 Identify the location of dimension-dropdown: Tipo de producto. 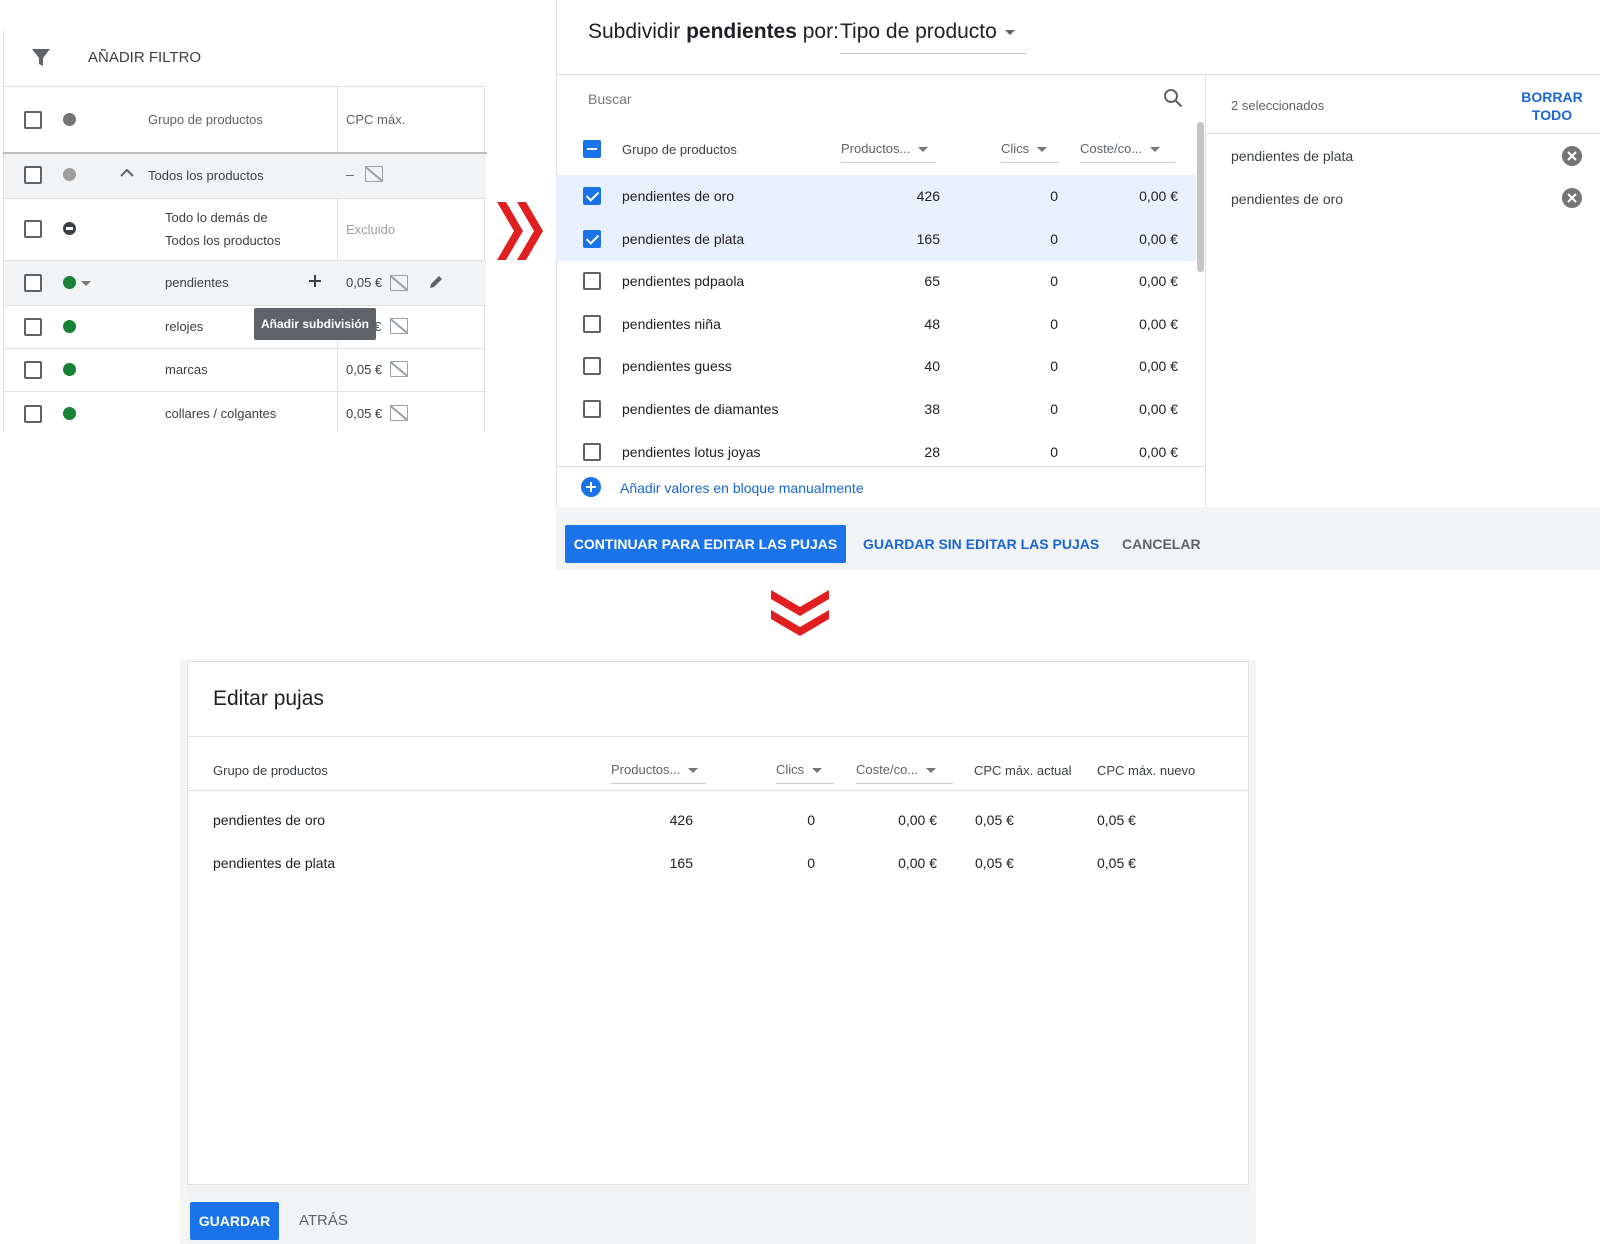
(933, 37).